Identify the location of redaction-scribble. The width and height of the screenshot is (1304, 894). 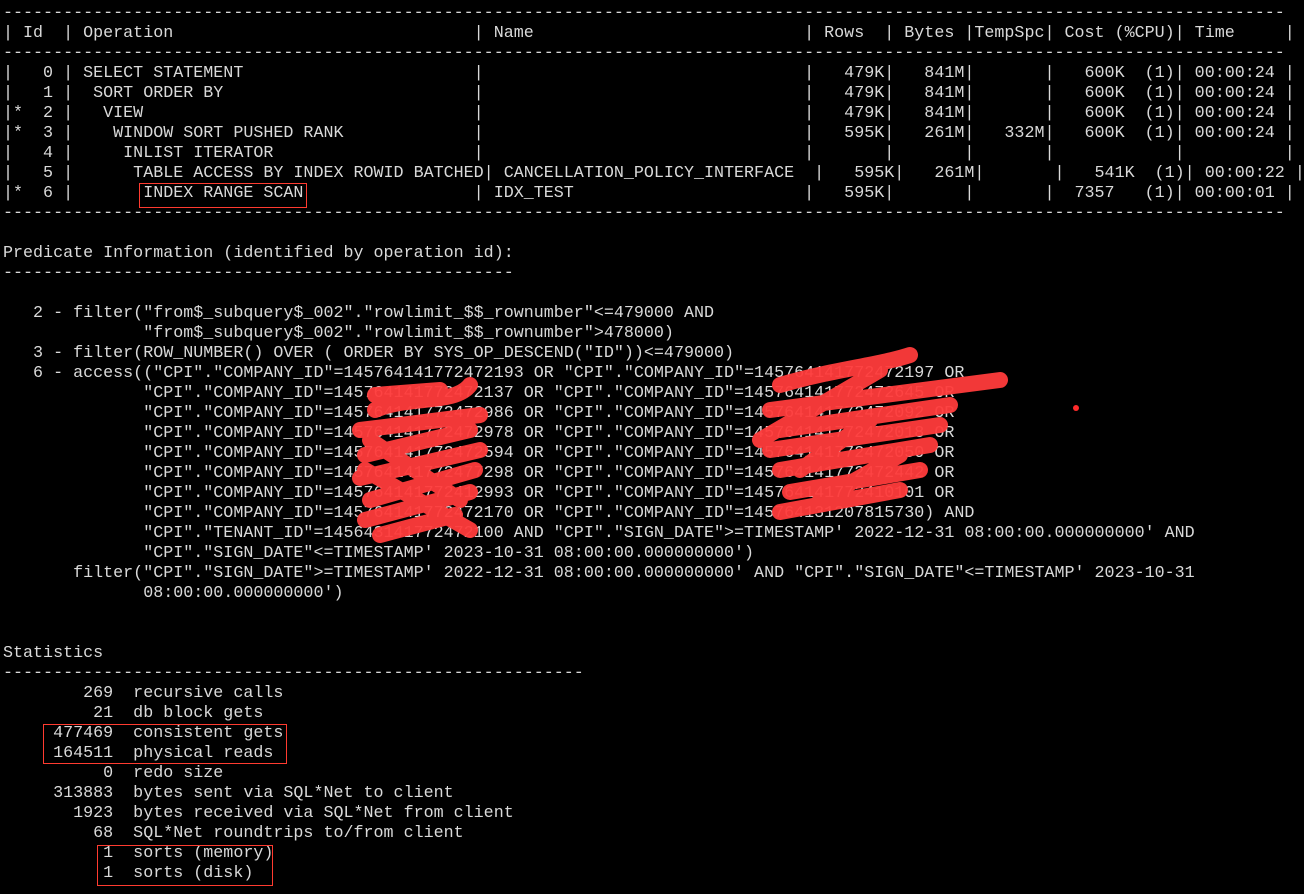
(715, 445).